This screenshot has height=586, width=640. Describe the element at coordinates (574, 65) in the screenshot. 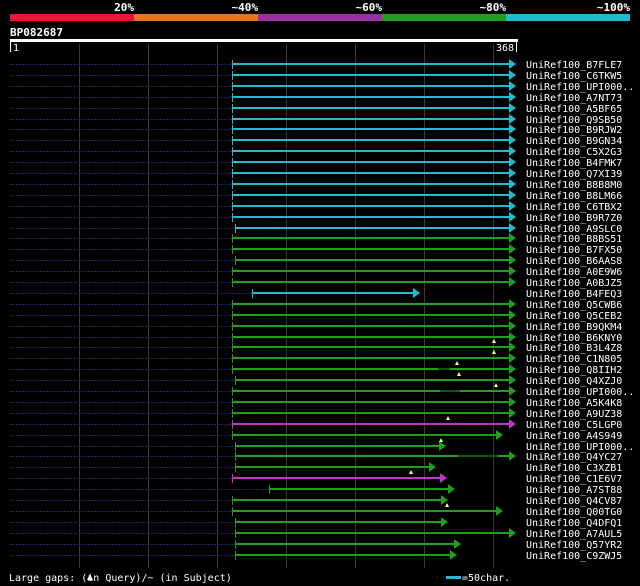

I see `hit-label: UniRef100_B7FLE7` at that location.